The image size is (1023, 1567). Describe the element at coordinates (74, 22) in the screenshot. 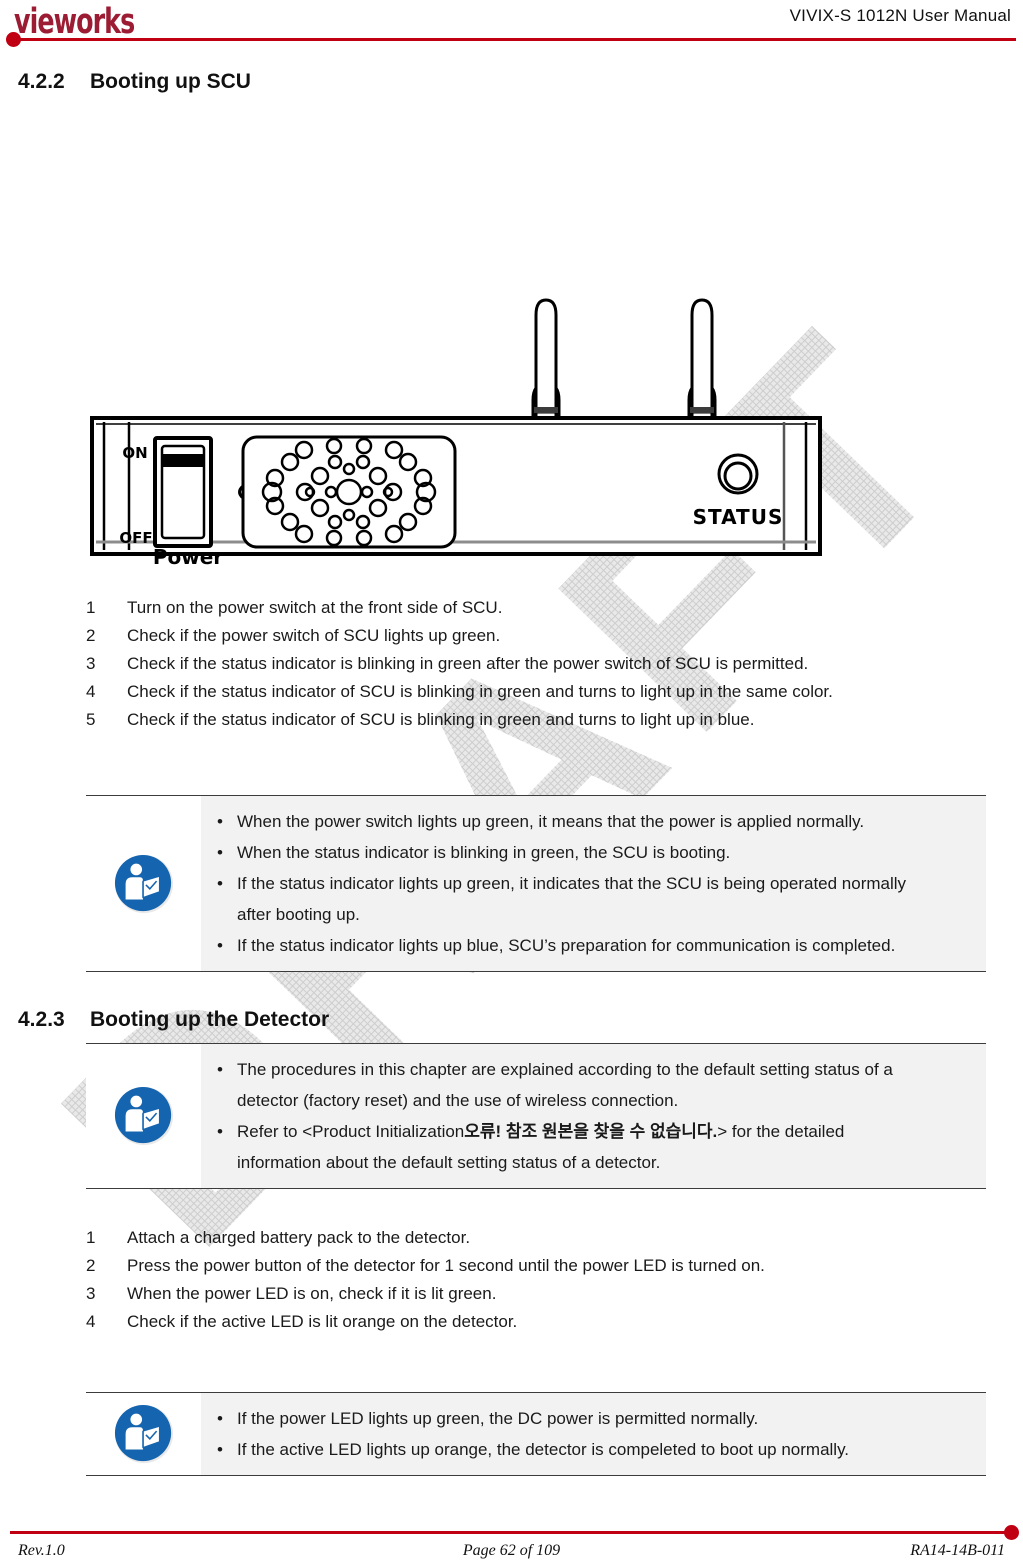

I see `vieworks-logo: vieworks` at that location.